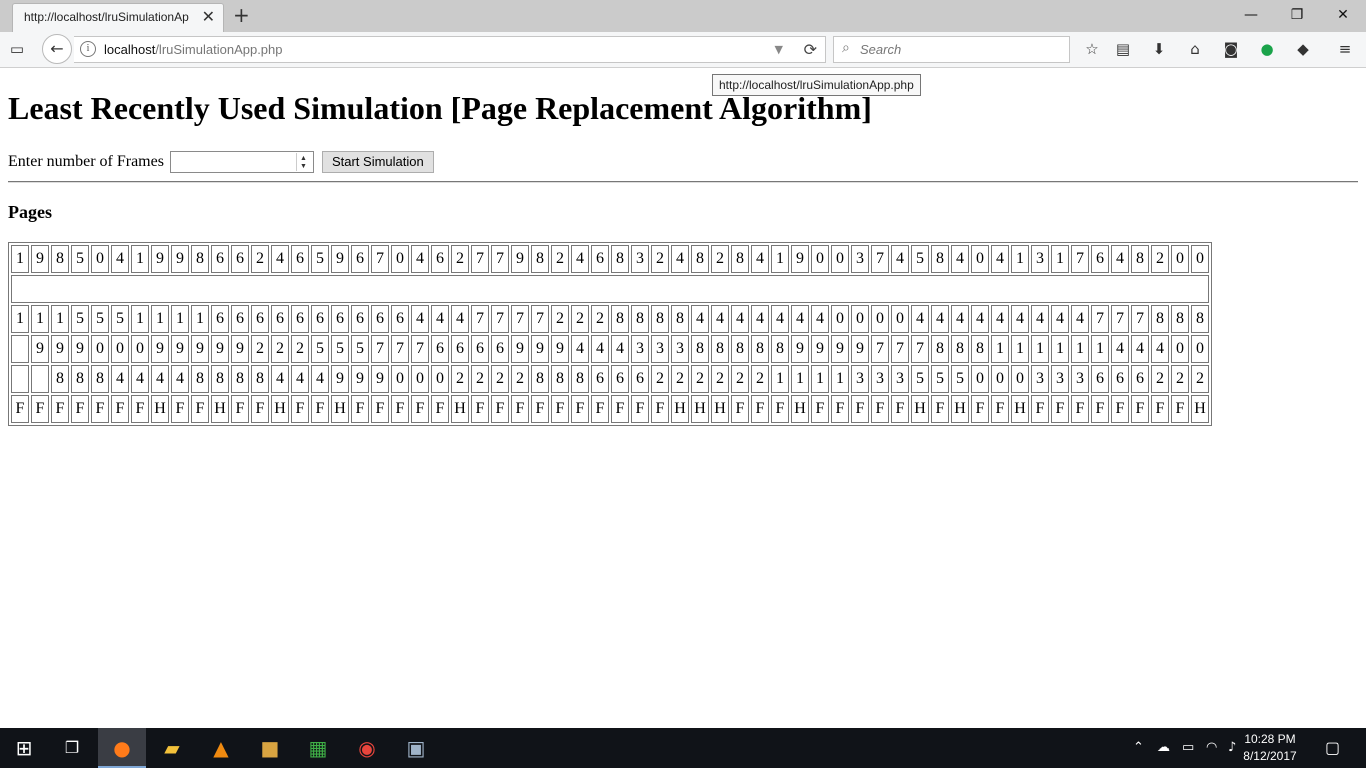 The height and width of the screenshot is (768, 1366). What do you see at coordinates (221, 748) in the screenshot?
I see `vlc-icon: ▲` at bounding box center [221, 748].